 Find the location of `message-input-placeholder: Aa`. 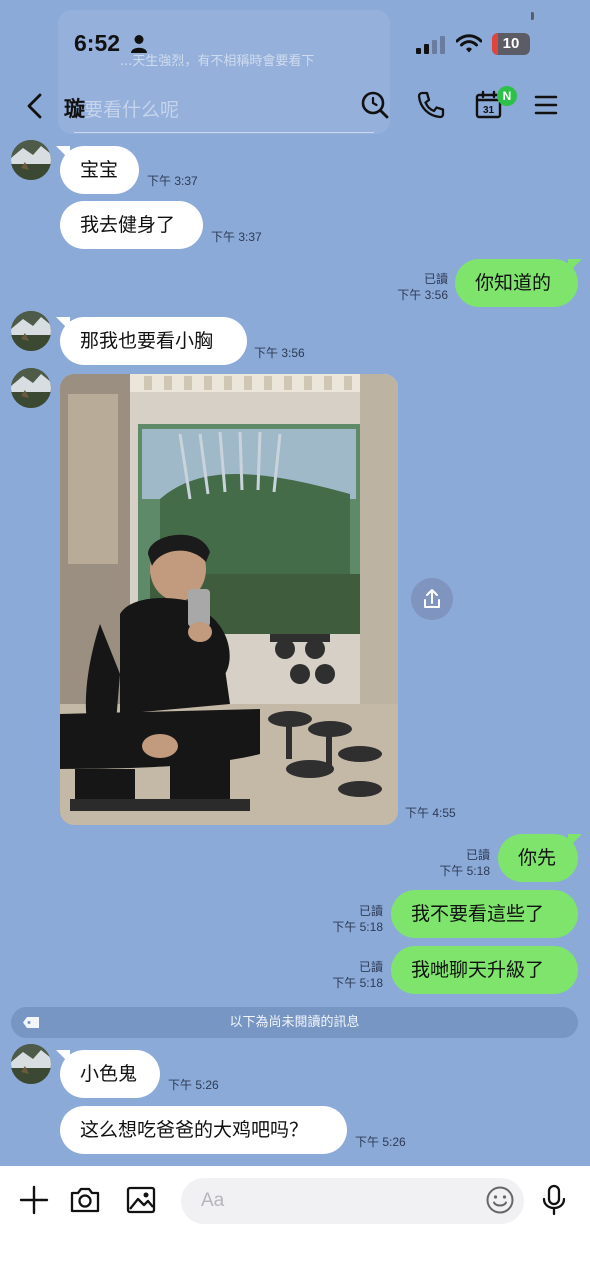

message-input-placeholder: Aa is located at coordinates (213, 1200).